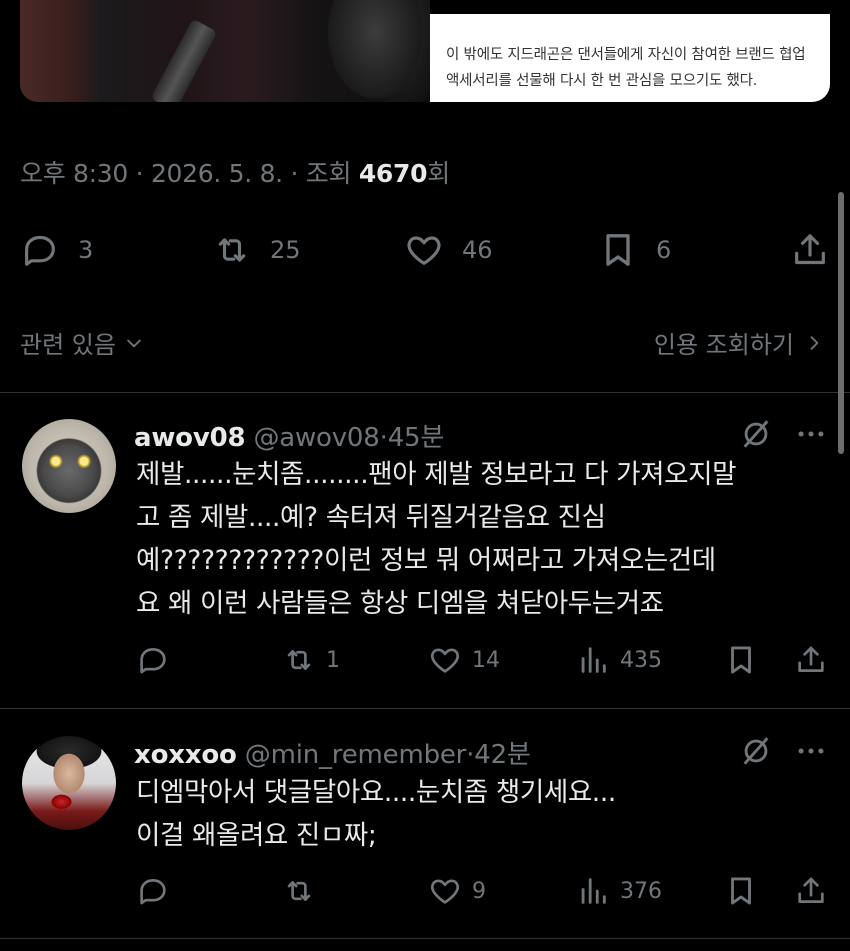 The width and height of the screenshot is (850, 951). I want to click on retweet-count: 25, so click(285, 250).